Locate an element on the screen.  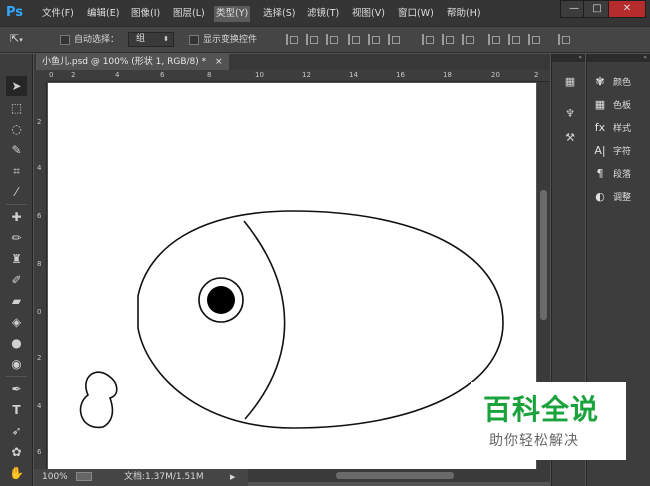
distribute-bottom-icon is located at coordinates (468, 39).